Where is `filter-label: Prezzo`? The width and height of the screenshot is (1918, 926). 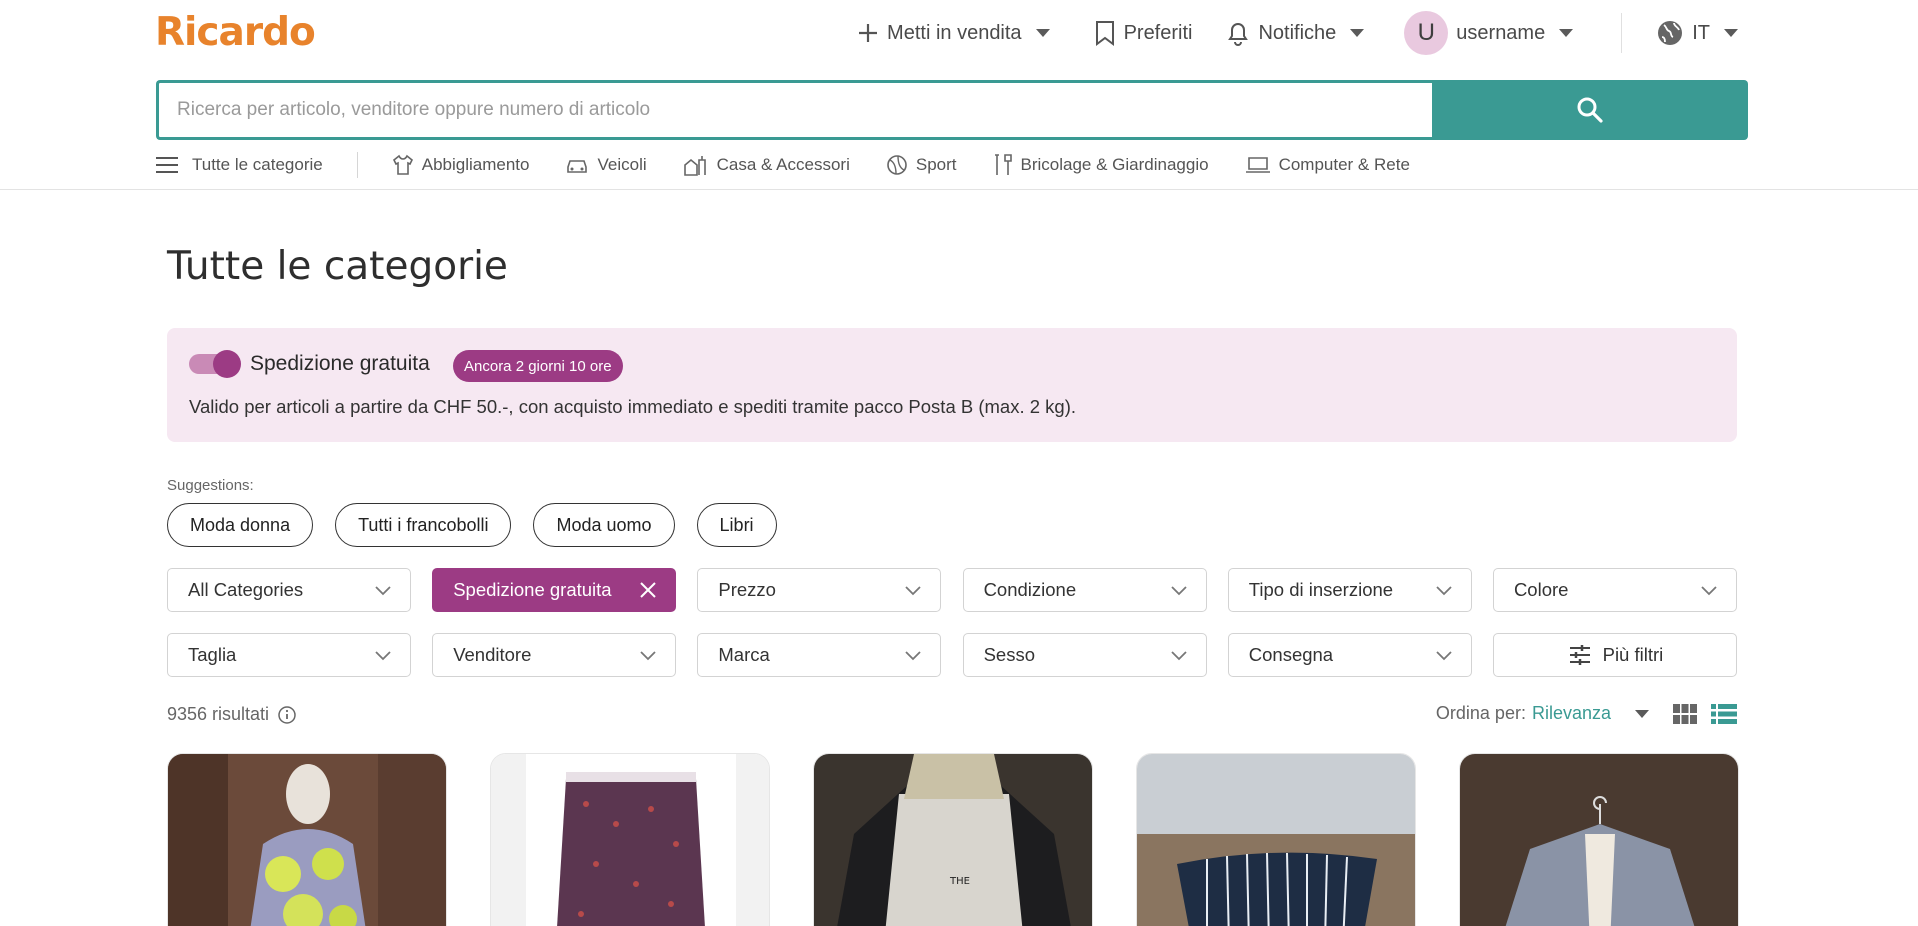
filter-label: Prezzo is located at coordinates (747, 589).